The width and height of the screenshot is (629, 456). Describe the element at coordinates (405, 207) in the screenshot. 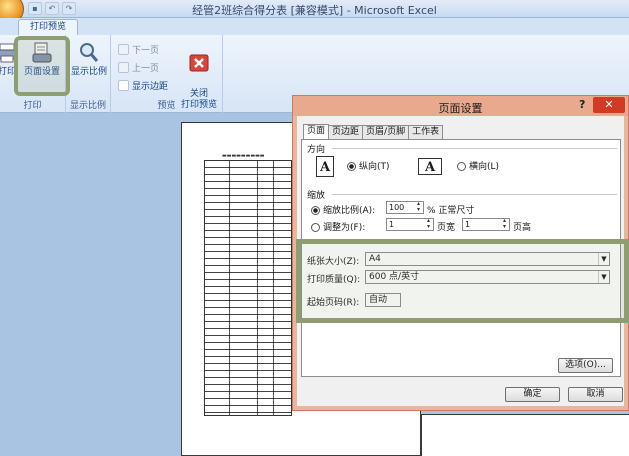

I see `scale-percent-spinner: 100` at that location.